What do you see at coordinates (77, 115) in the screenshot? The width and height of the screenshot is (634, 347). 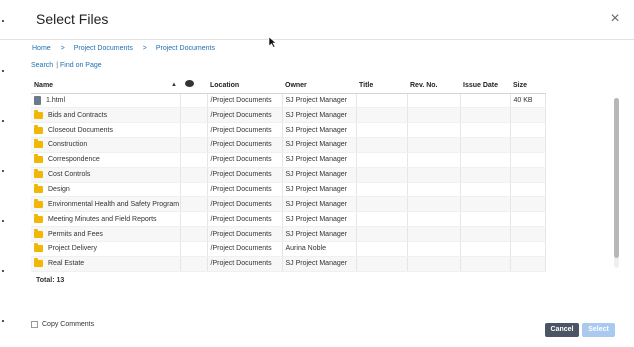 I see `row-name-label: Bids and Contracts` at bounding box center [77, 115].